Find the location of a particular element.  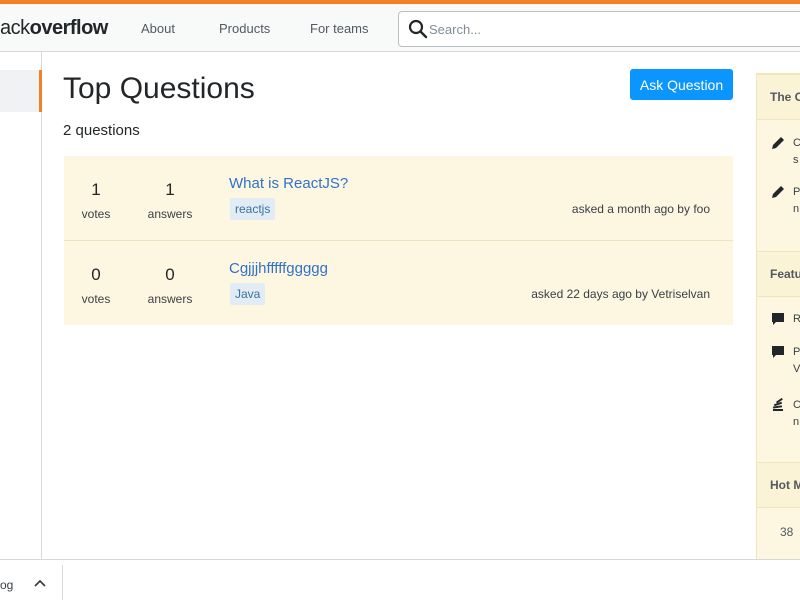

ask-question-button: Ask Question is located at coordinates (681, 84).